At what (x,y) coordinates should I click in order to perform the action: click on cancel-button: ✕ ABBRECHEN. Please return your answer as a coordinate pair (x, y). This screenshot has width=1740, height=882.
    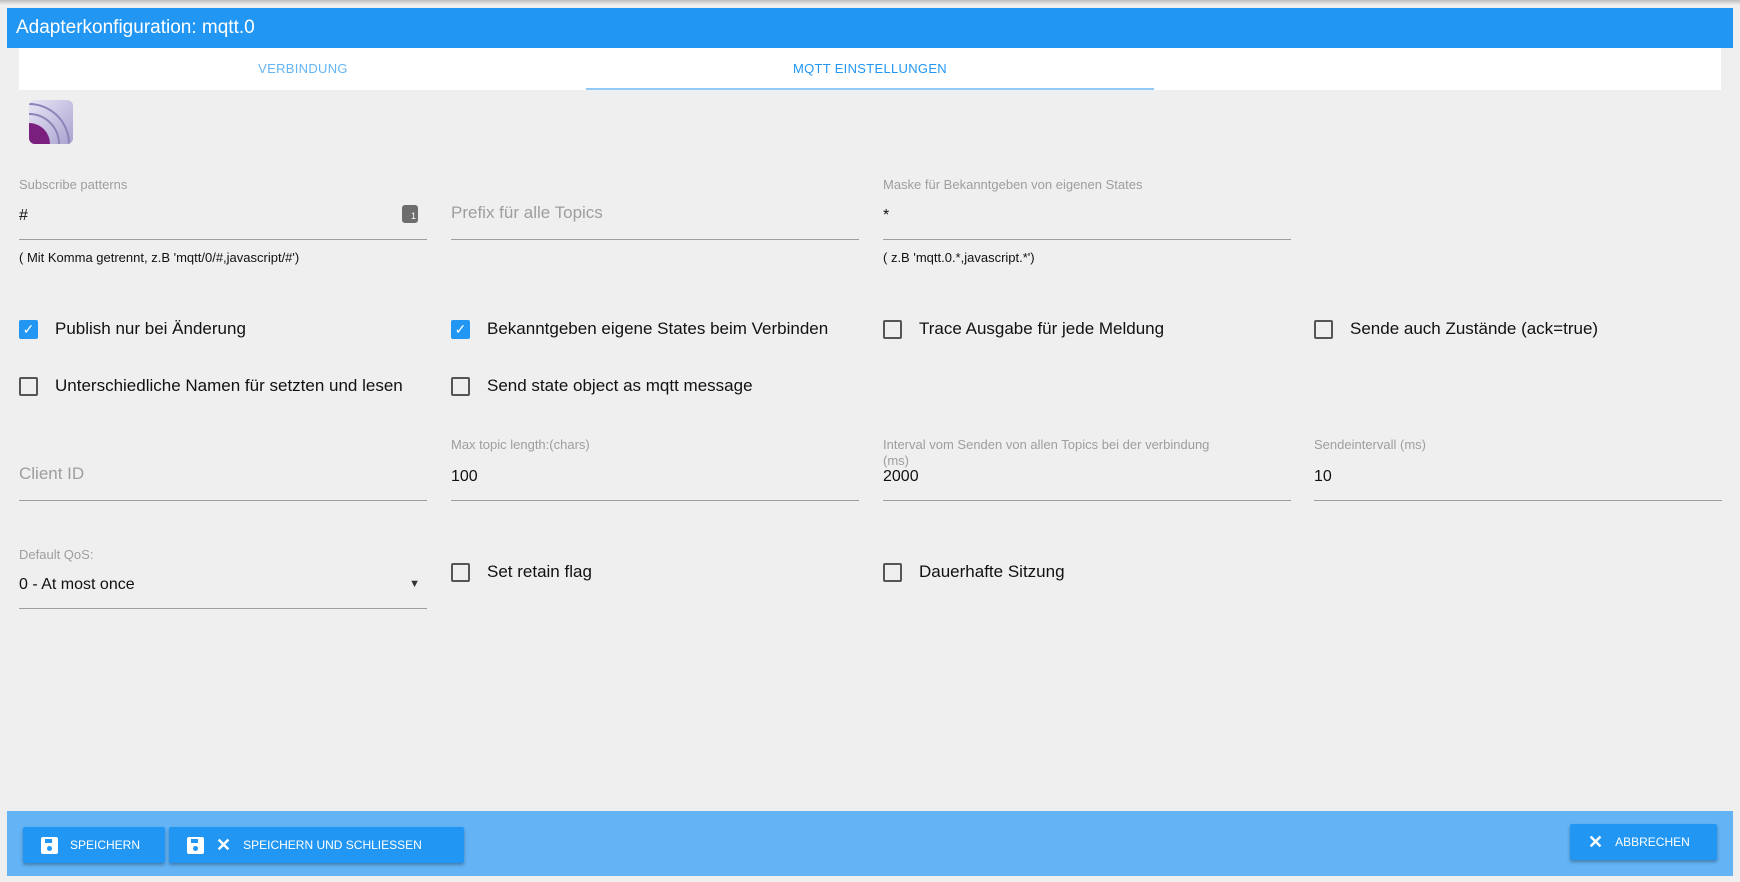
    Looking at the image, I should click on (1643, 842).